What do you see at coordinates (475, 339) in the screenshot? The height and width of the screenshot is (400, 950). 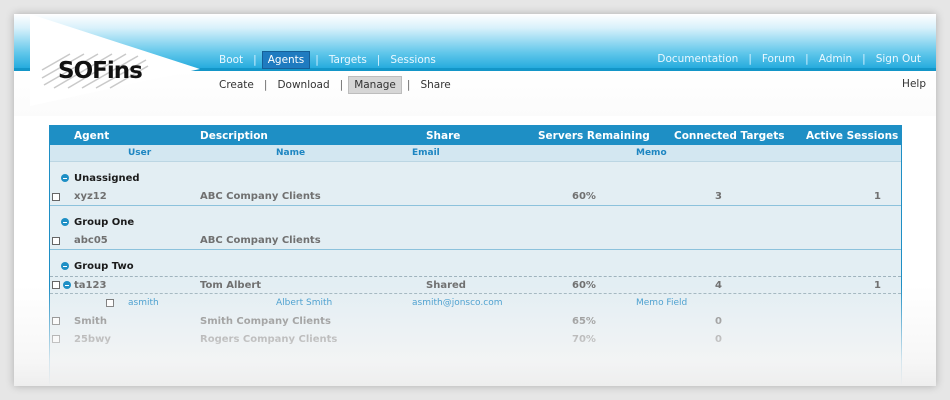 I see `table-row: 25bwy Rogers Company Clients 70% 0` at bounding box center [475, 339].